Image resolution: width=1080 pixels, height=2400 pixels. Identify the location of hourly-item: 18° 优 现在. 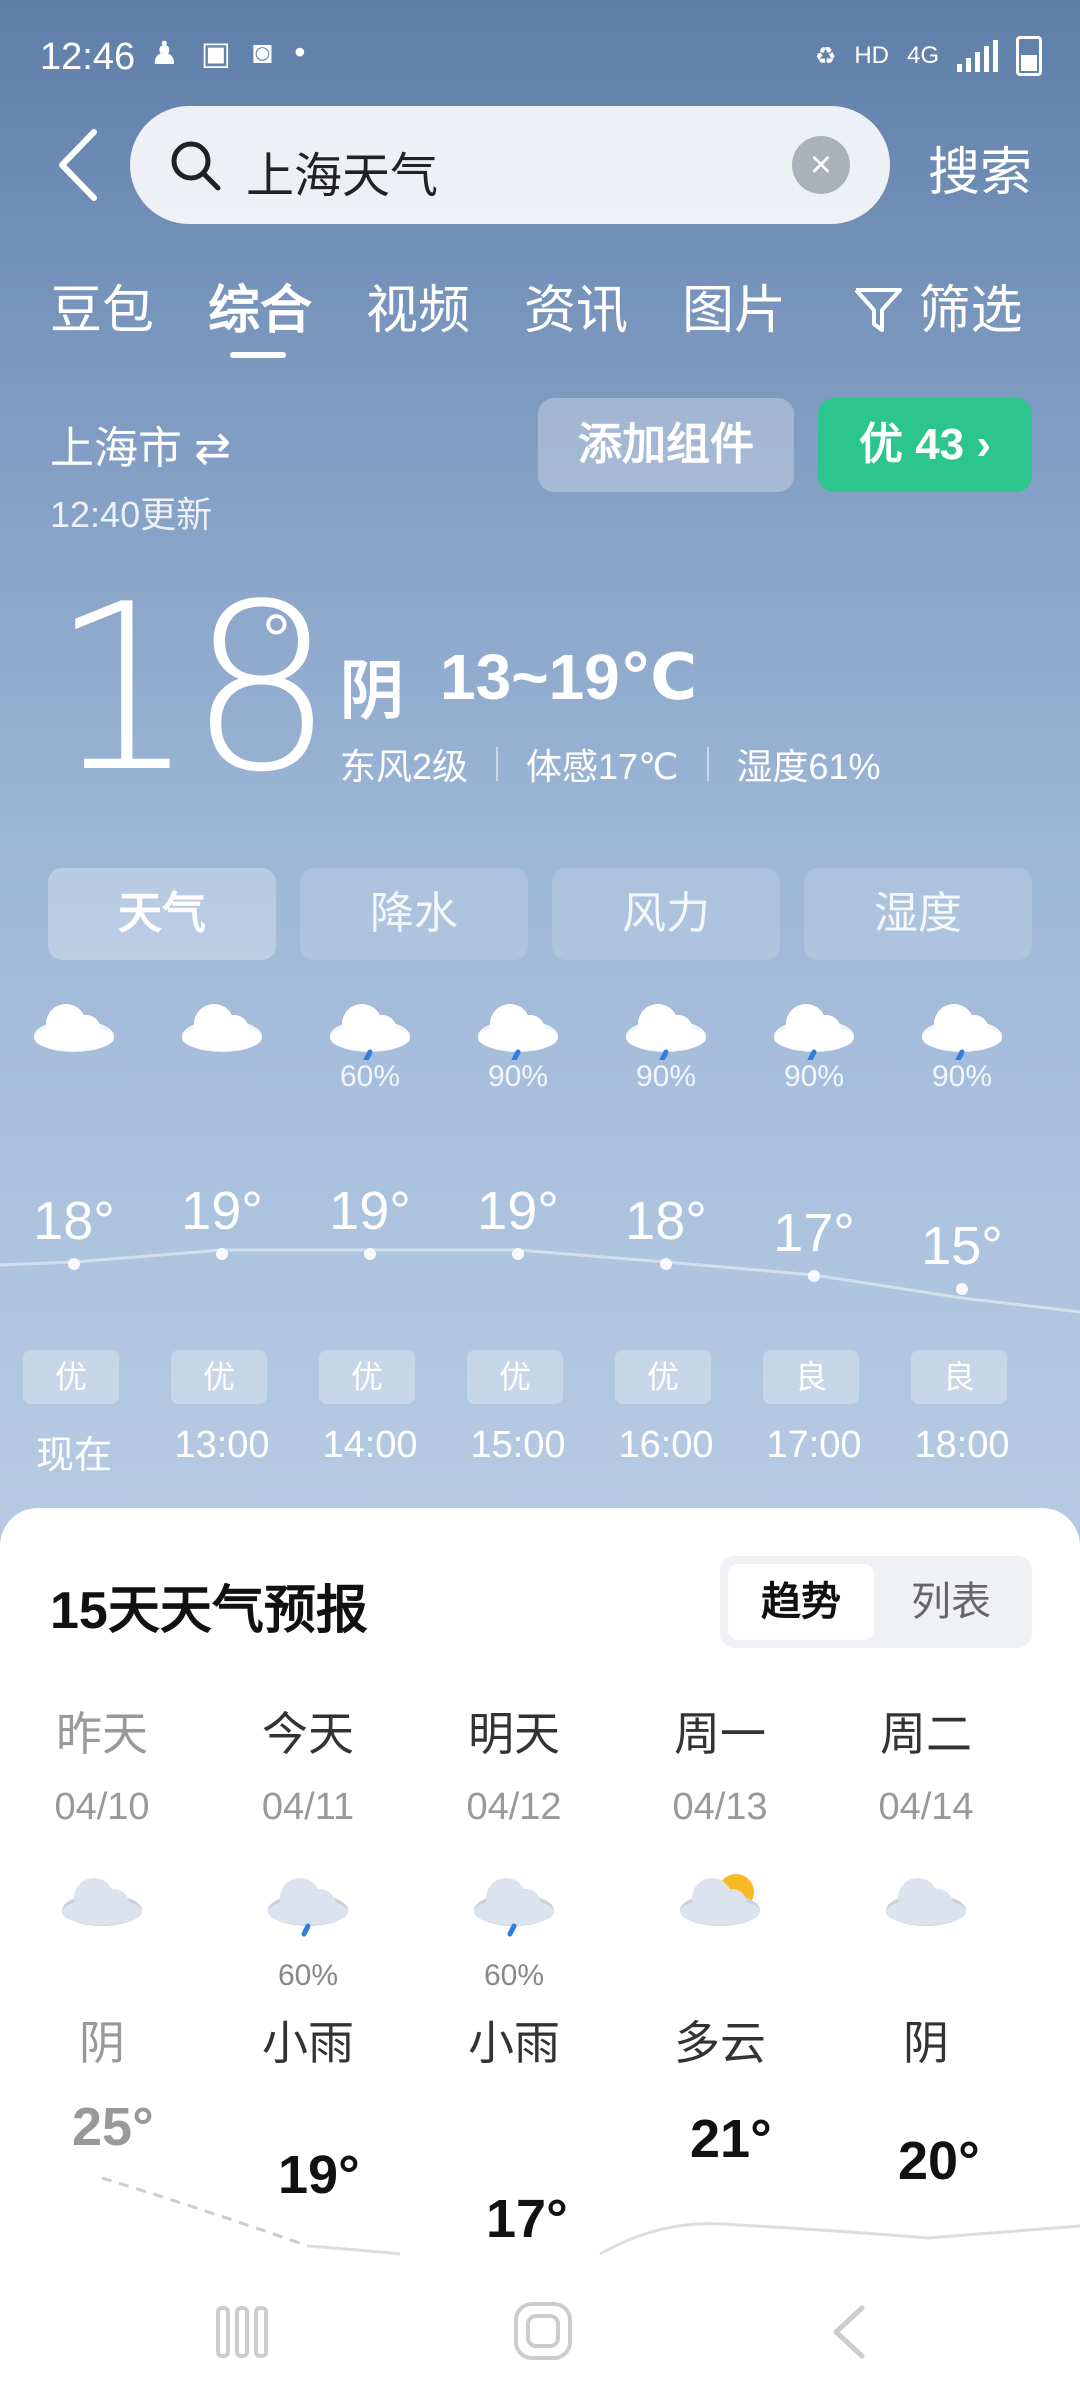
(74, 1233).